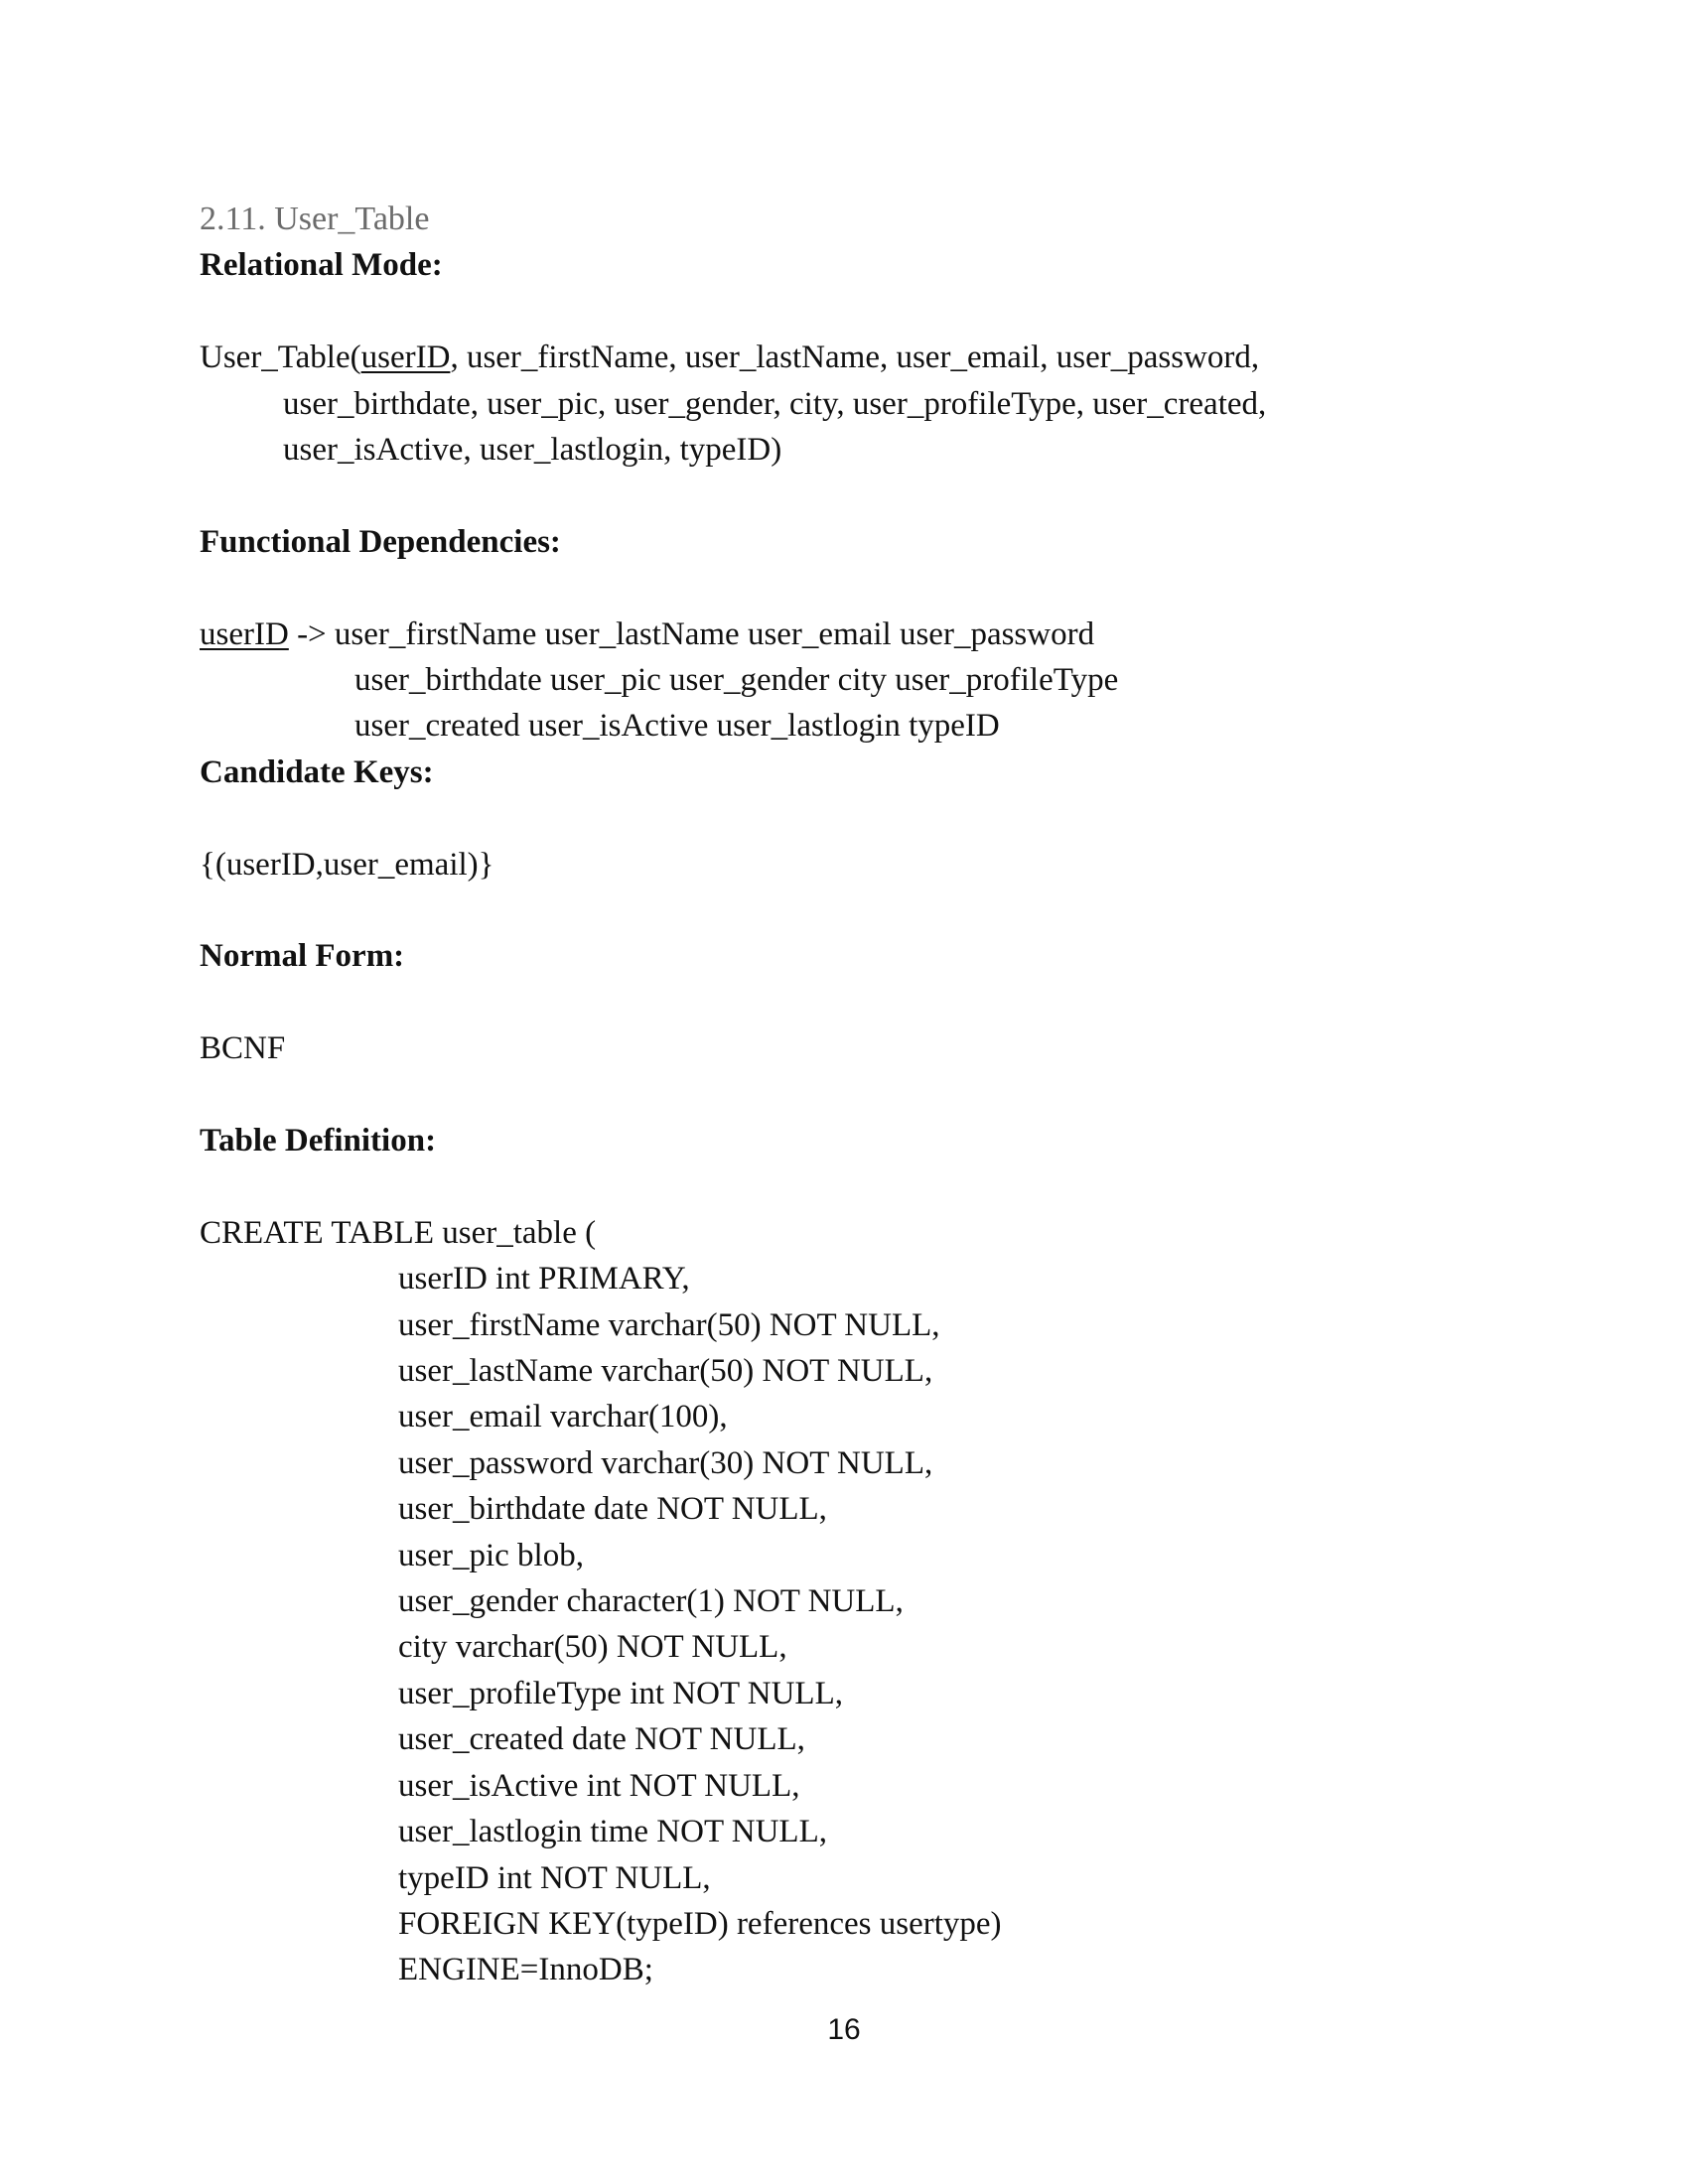  I want to click on sql-line: user_pic blob,, so click(491, 1555).